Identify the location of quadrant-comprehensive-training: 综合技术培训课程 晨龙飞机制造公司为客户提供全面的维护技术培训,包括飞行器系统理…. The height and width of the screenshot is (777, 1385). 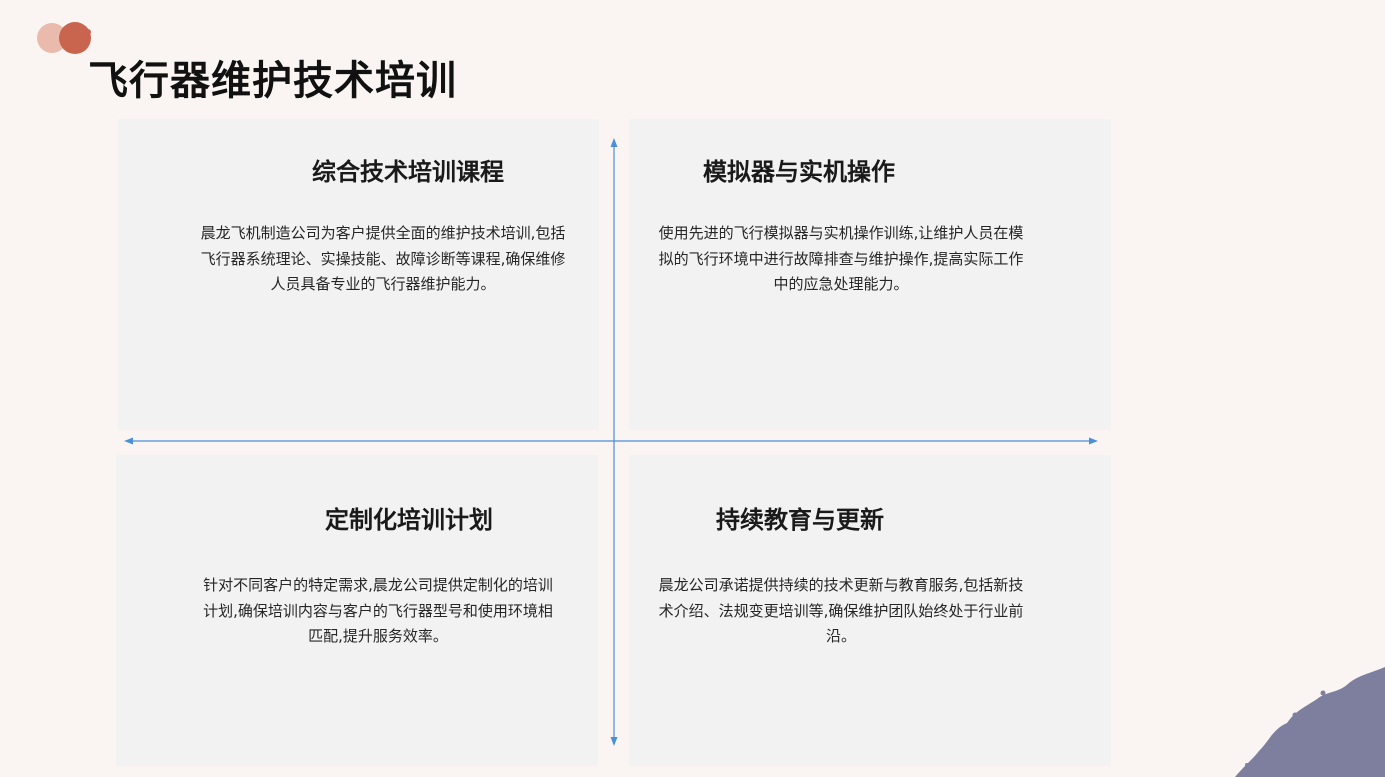
(358, 274).